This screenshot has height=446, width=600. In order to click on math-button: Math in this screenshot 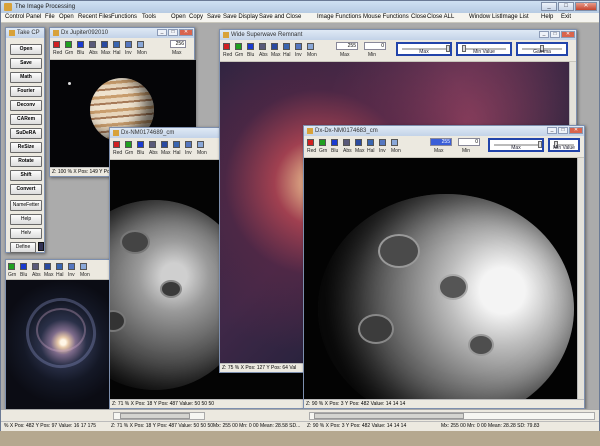, I will do `click(26, 77)`.